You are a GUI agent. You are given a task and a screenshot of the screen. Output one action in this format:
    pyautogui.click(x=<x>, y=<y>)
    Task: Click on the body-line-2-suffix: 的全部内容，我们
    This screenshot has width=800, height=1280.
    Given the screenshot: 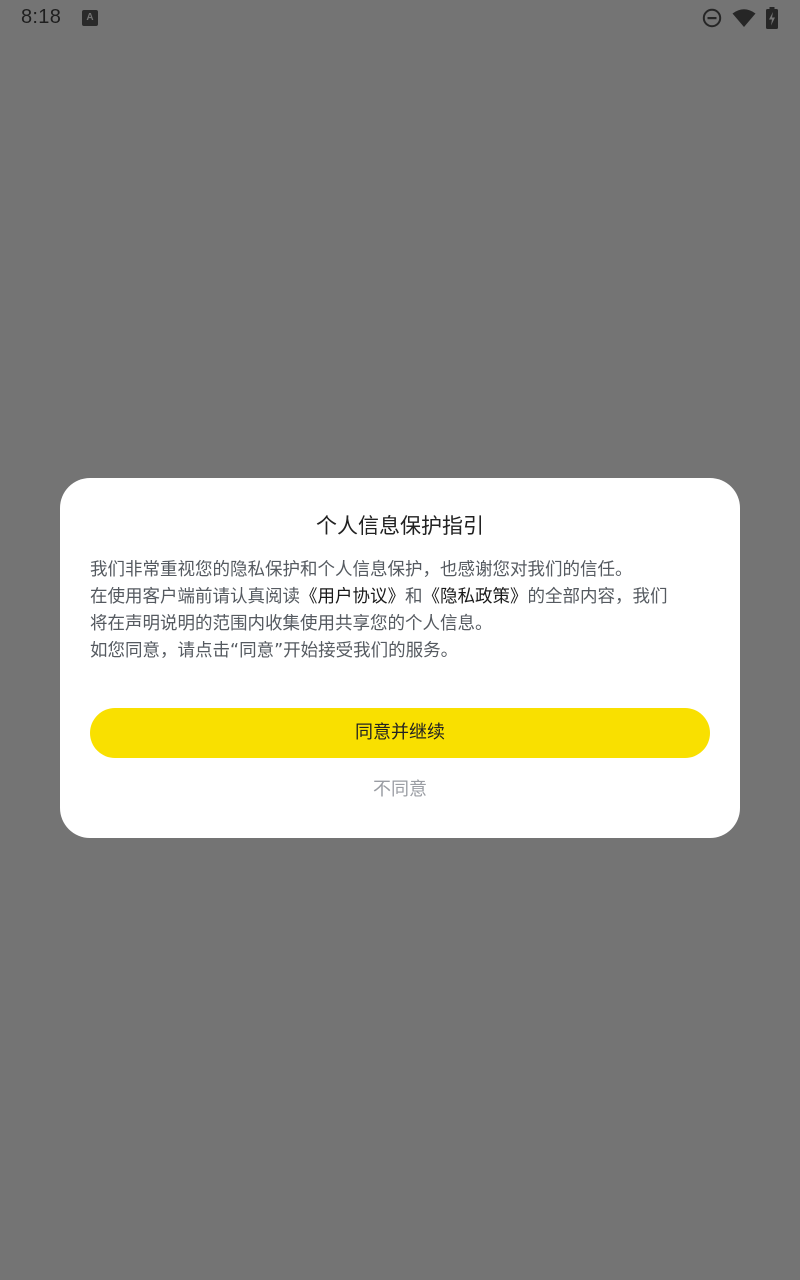 What is the action you would take?
    pyautogui.click(x=597, y=597)
    